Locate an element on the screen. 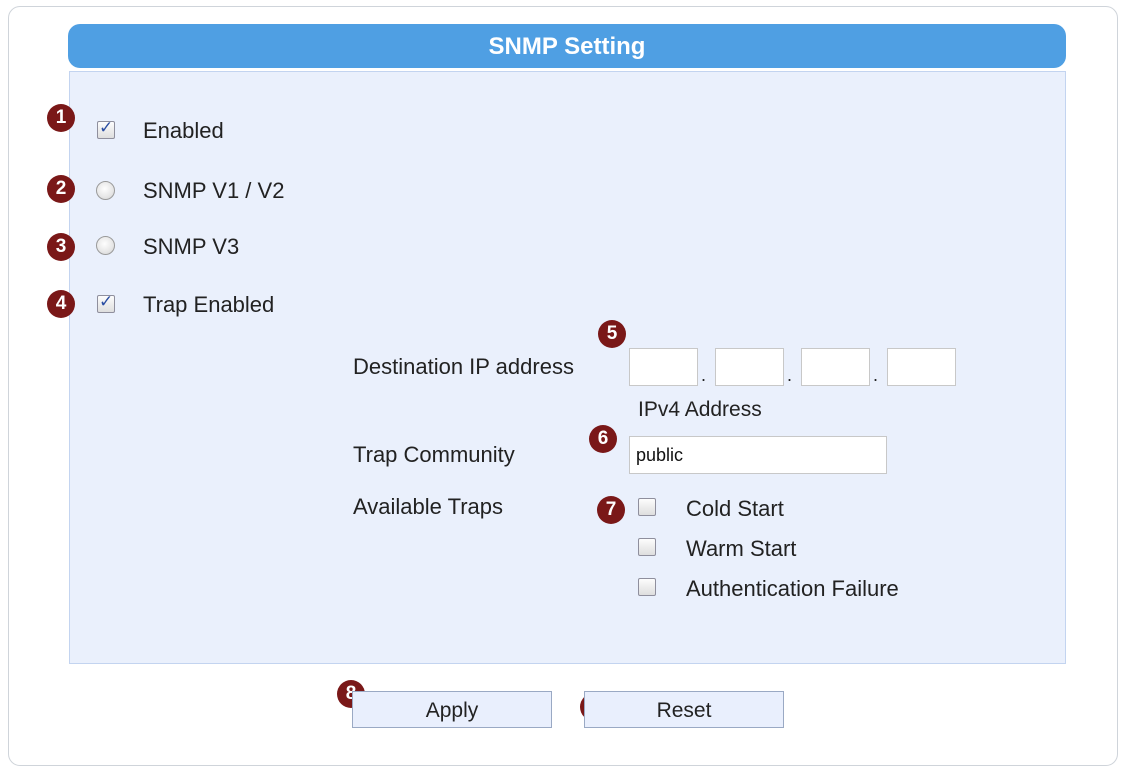 Image resolution: width=1123 pixels, height=771 pixels. ipv4-hint: IPv4 Address is located at coordinates (700, 409).